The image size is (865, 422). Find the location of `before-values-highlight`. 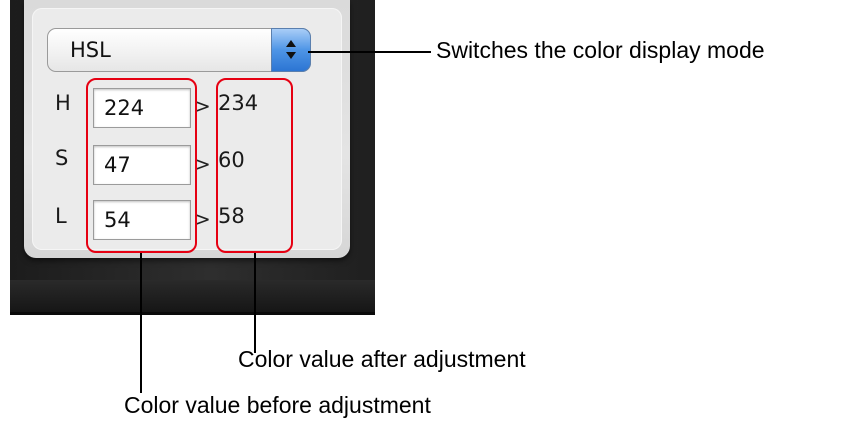

before-values-highlight is located at coordinates (141, 165).